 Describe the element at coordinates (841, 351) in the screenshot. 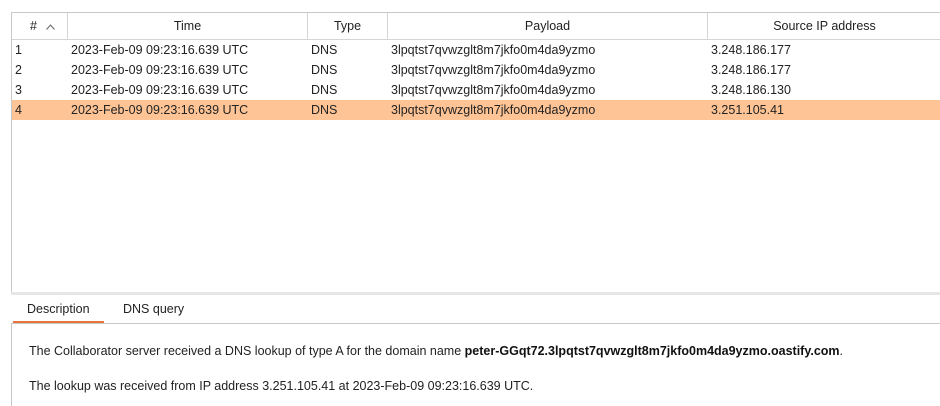

I see `description-punctuation: .` at that location.